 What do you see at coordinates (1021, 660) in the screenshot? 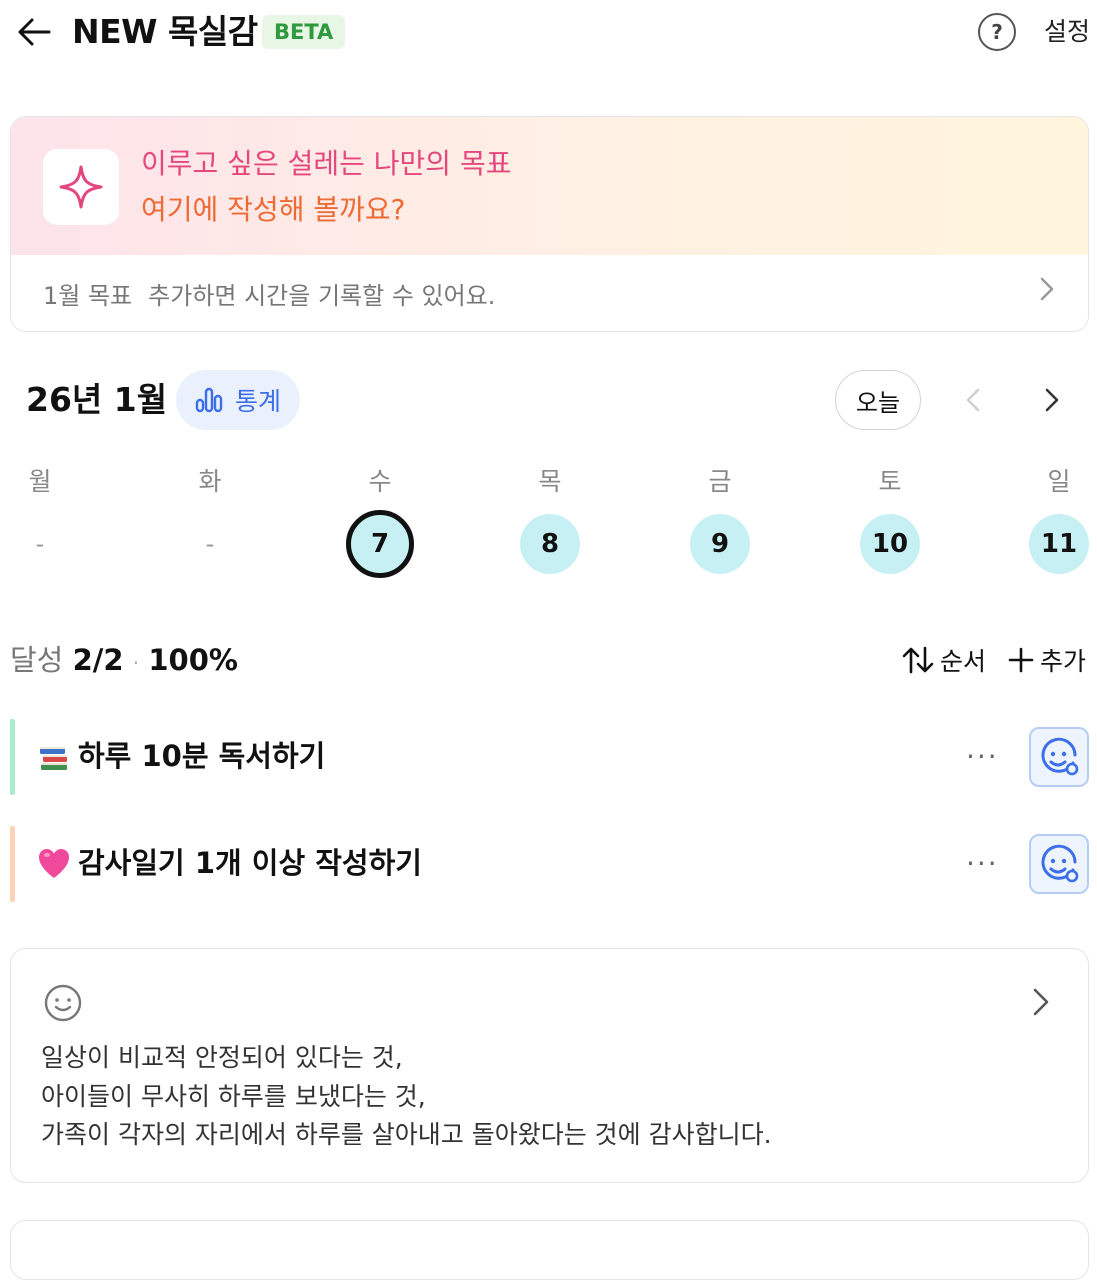
I see `plus-icon` at bounding box center [1021, 660].